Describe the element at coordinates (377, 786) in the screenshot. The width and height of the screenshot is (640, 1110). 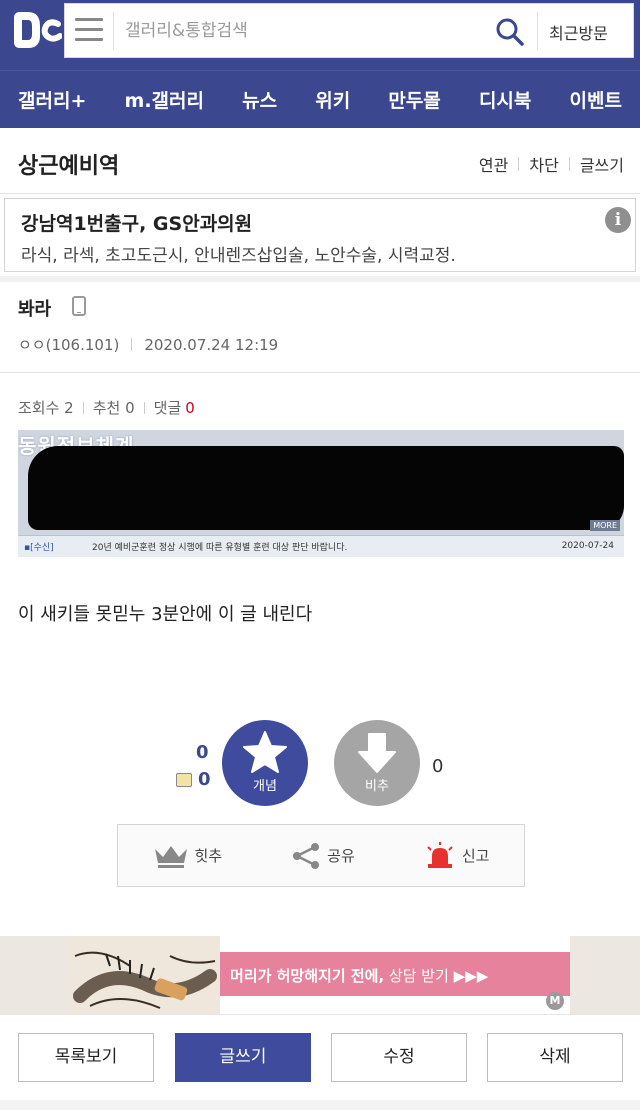
I see `downvote-label: 비추` at that location.